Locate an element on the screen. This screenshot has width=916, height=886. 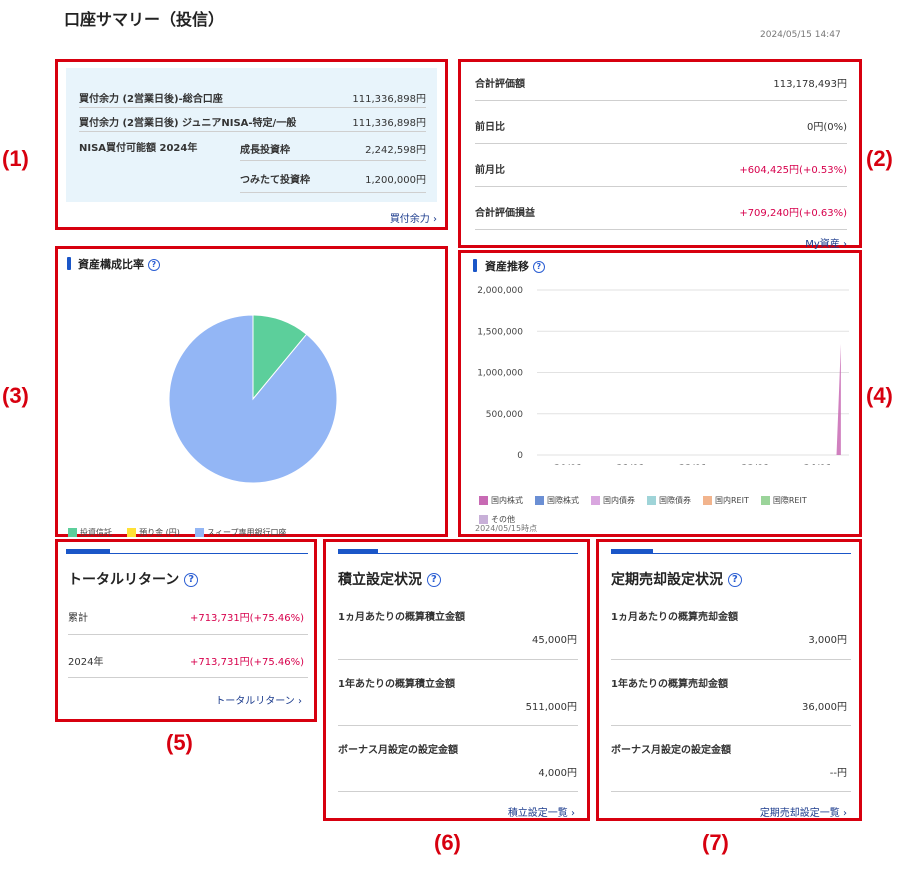
bonus-sale-label: ボーナス月設定の設定金額 is located at coordinates (671, 750).